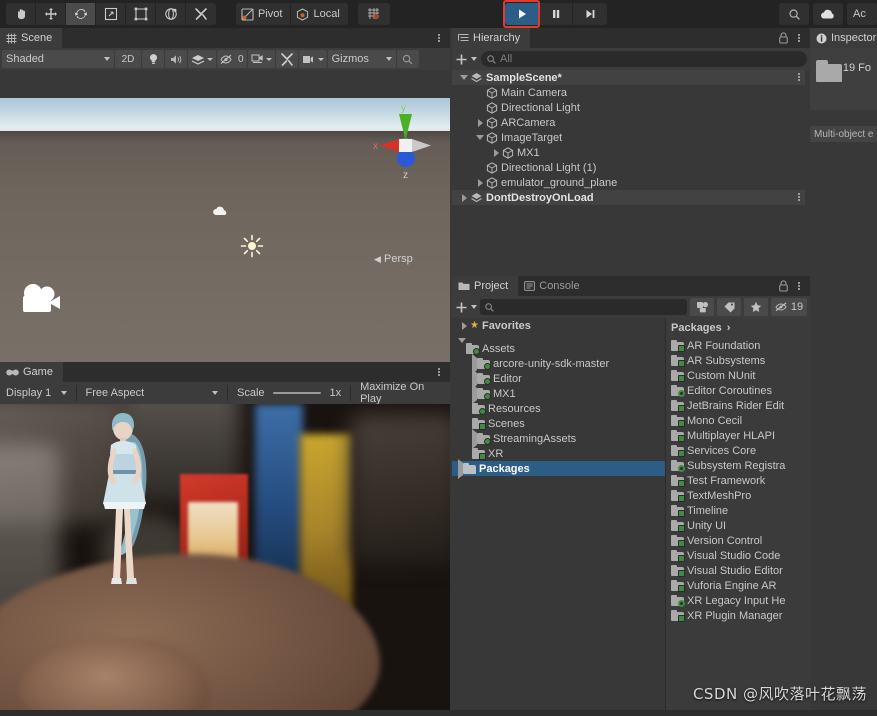  Describe the element at coordinates (373, 14) in the screenshot. I see `grid-snapping-button` at that location.